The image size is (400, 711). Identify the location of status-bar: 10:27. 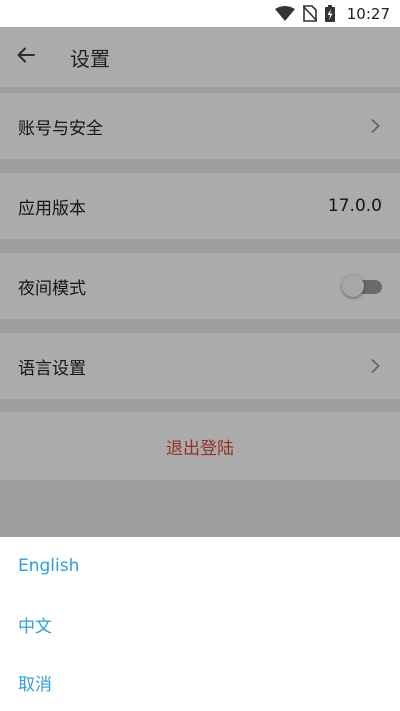
(200, 13).